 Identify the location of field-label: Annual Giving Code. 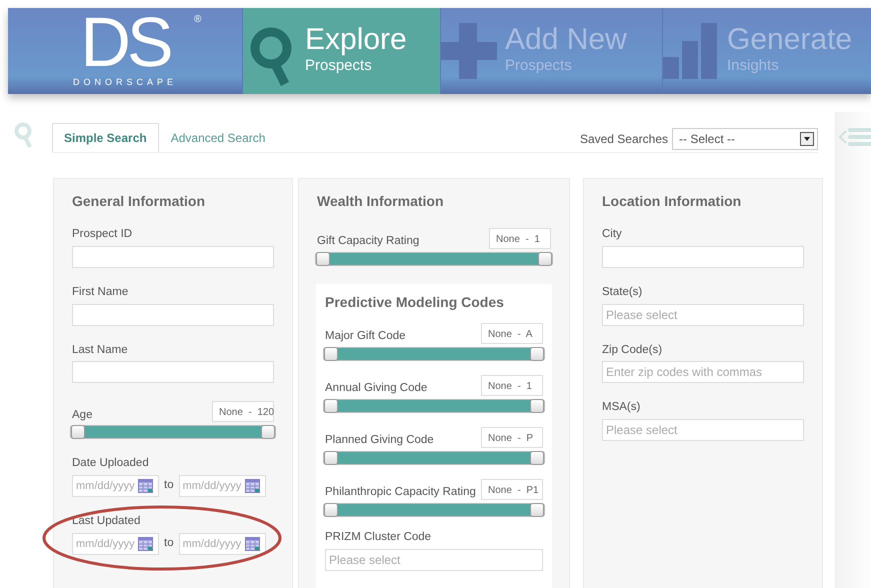
(376, 389).